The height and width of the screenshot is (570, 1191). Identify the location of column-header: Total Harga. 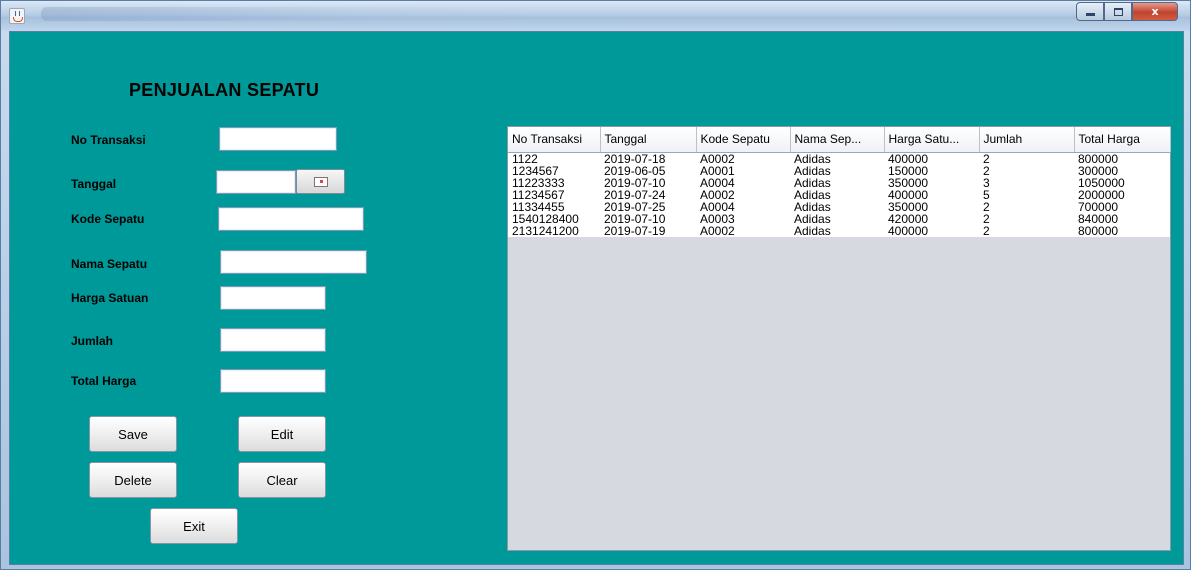
(1122, 140).